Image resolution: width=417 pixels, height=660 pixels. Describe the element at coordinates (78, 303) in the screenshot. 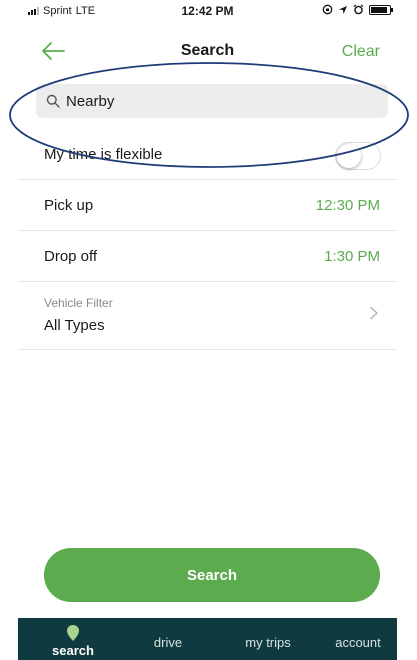

I see `vehicle-filter-label: Vehicle Filter` at that location.